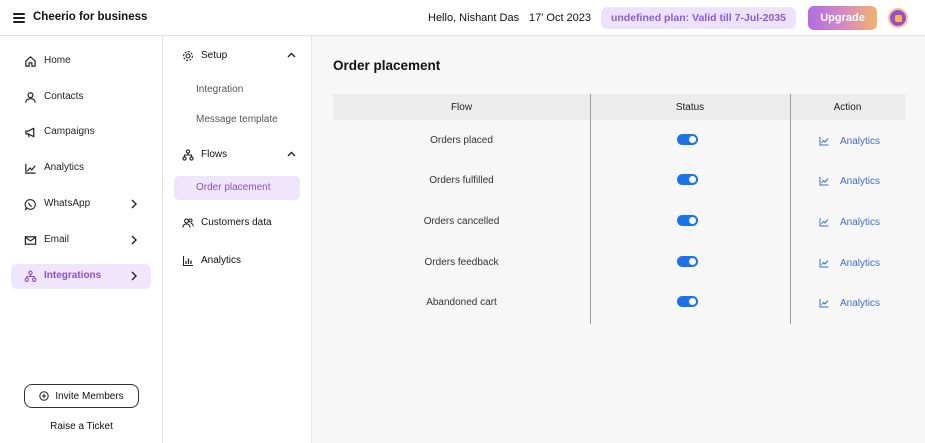  What do you see at coordinates (69, 131) in the screenshot?
I see `sidebar-item-label: Campaigns` at bounding box center [69, 131].